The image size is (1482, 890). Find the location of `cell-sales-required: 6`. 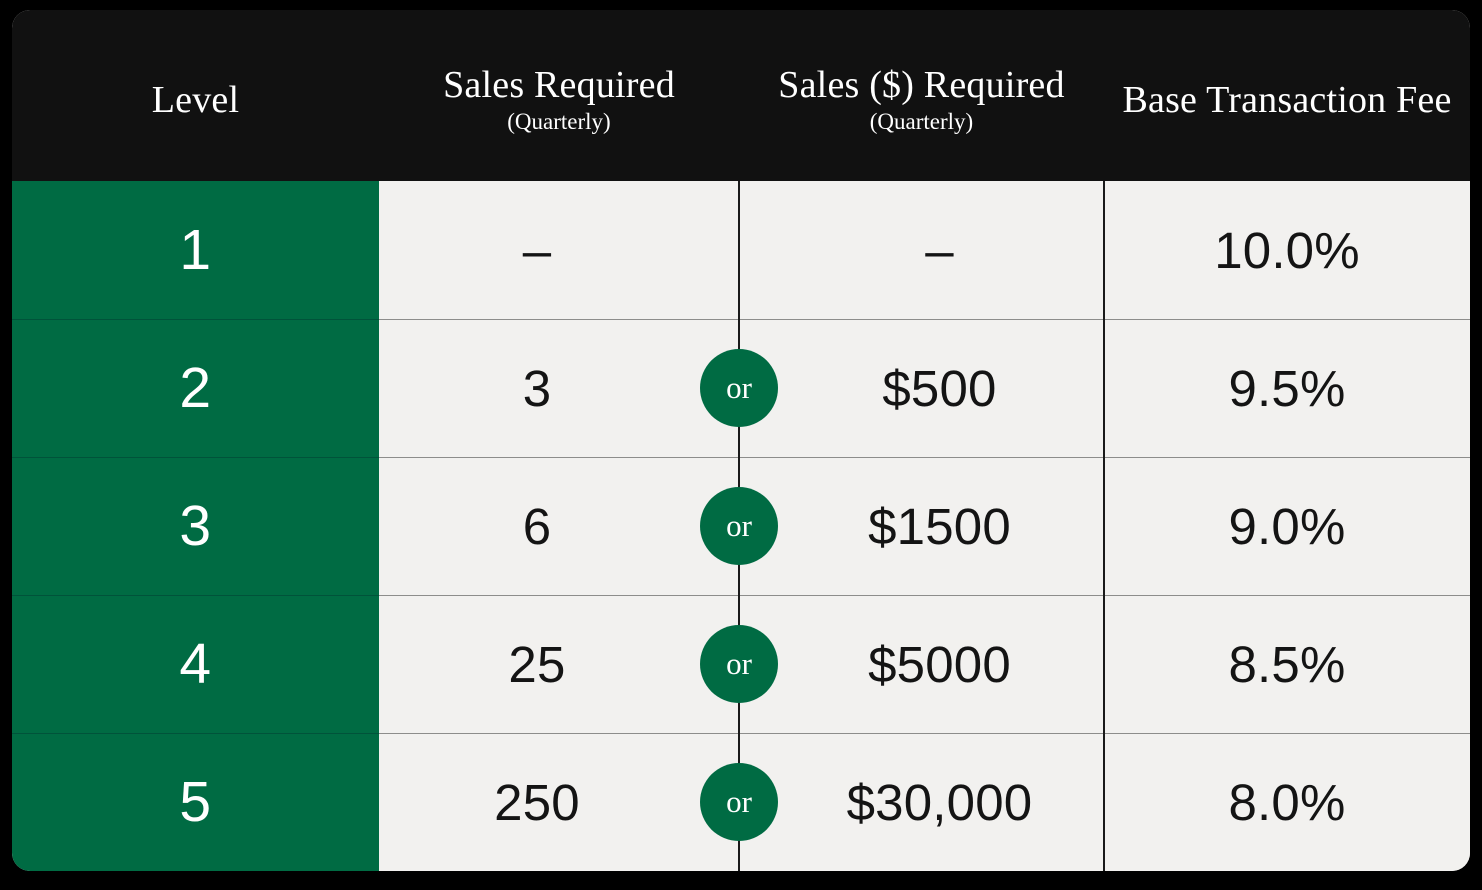

cell-sales-required: 6 is located at coordinates (559, 526).